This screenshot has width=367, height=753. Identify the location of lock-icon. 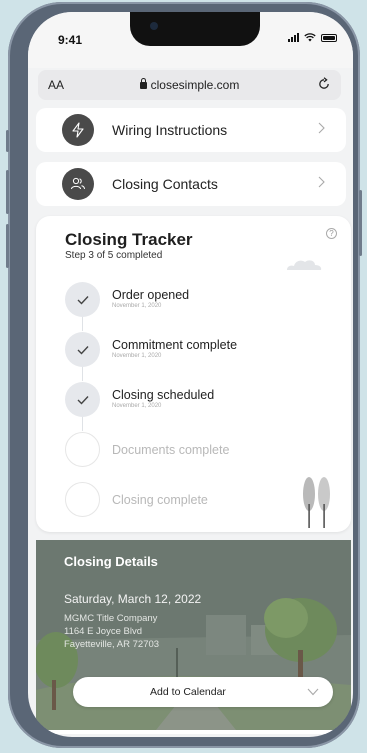
(143, 83).